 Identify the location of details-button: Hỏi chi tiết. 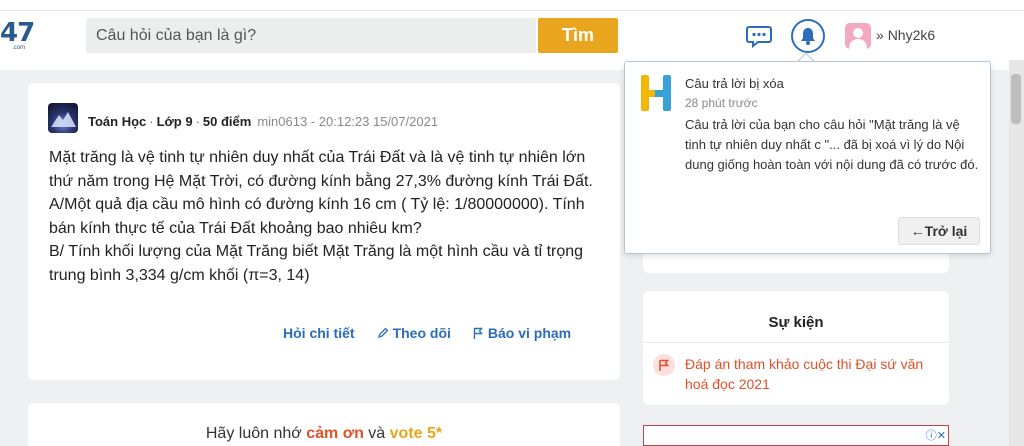
(319, 333).